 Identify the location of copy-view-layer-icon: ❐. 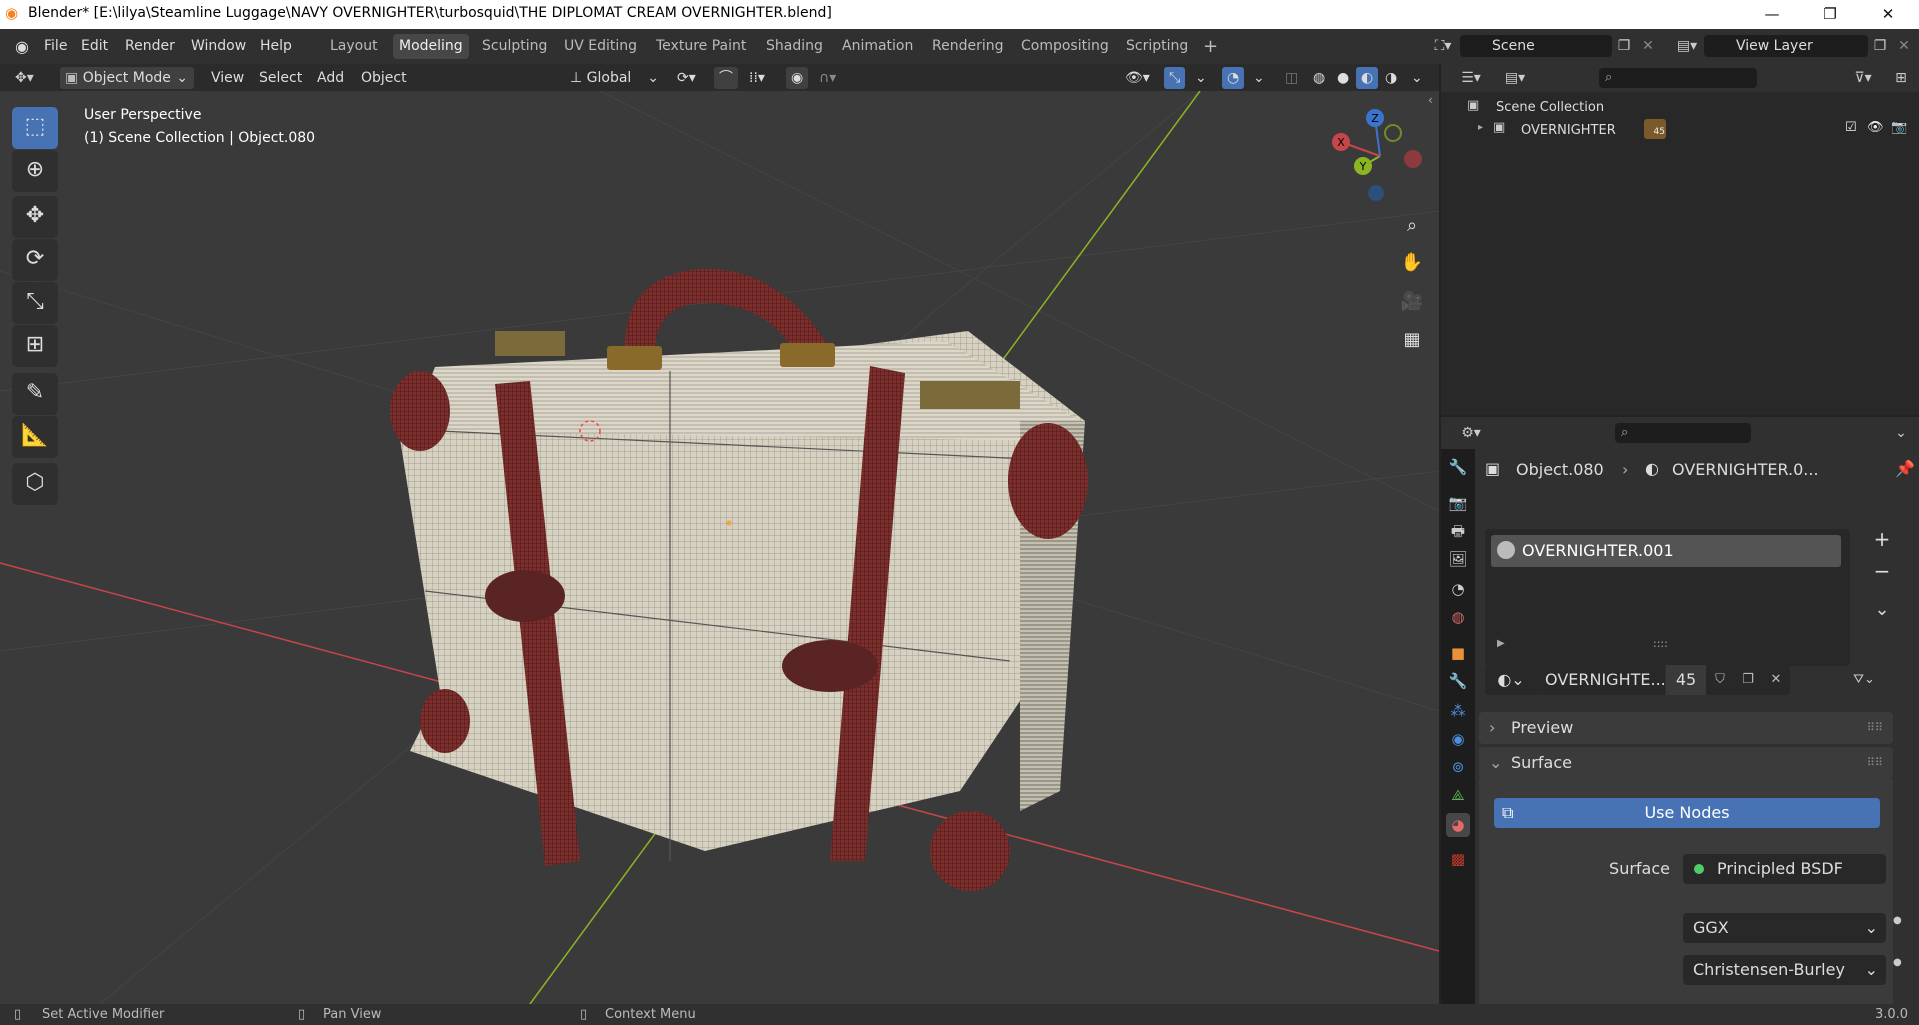
(1880, 46).